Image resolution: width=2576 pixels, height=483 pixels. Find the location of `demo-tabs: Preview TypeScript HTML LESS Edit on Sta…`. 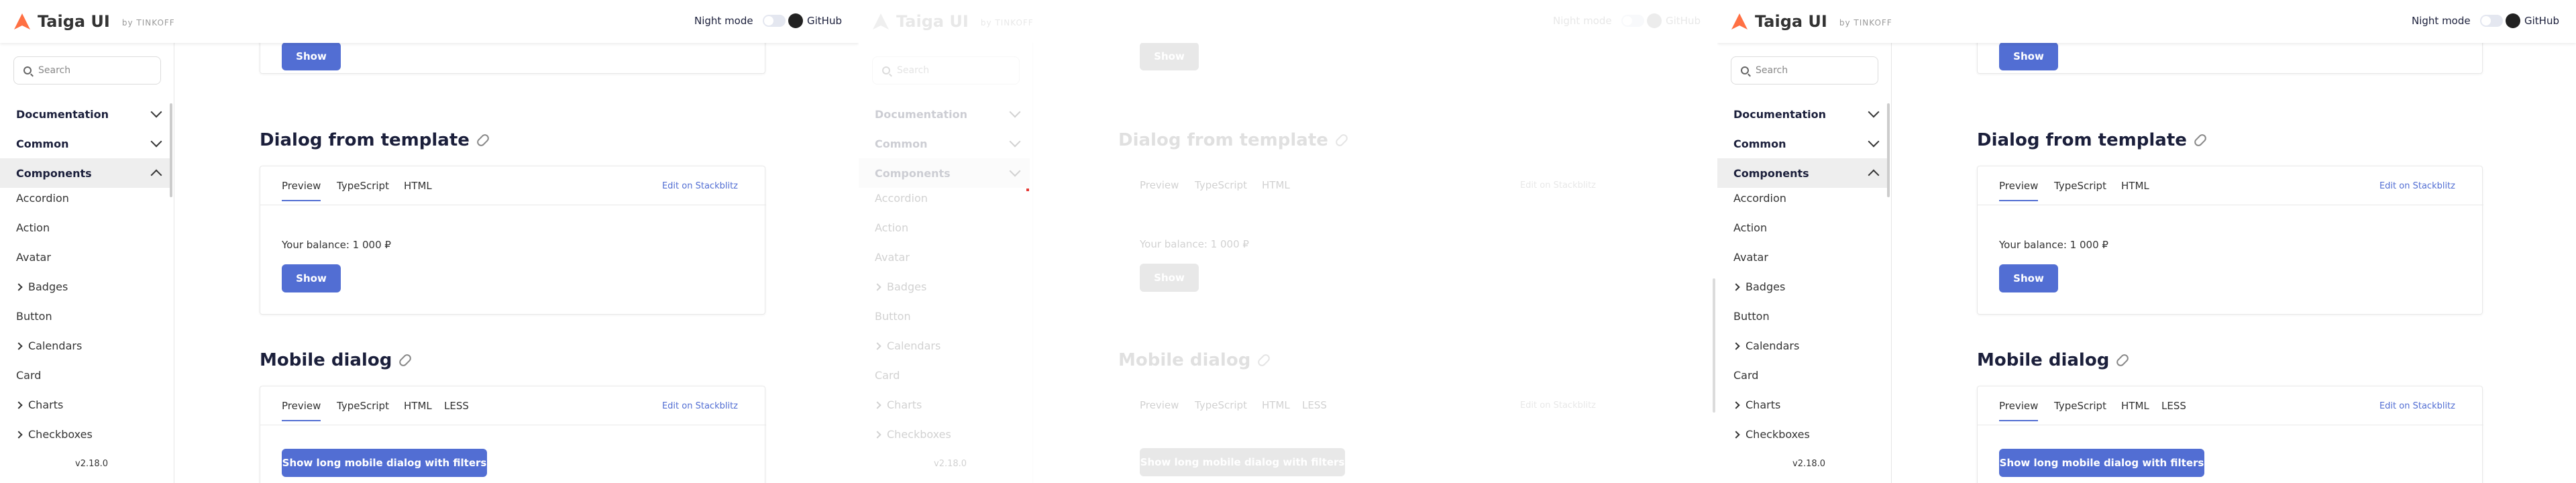

demo-tabs: Preview TypeScript HTML LESS Edit on Sta… is located at coordinates (2230, 405).